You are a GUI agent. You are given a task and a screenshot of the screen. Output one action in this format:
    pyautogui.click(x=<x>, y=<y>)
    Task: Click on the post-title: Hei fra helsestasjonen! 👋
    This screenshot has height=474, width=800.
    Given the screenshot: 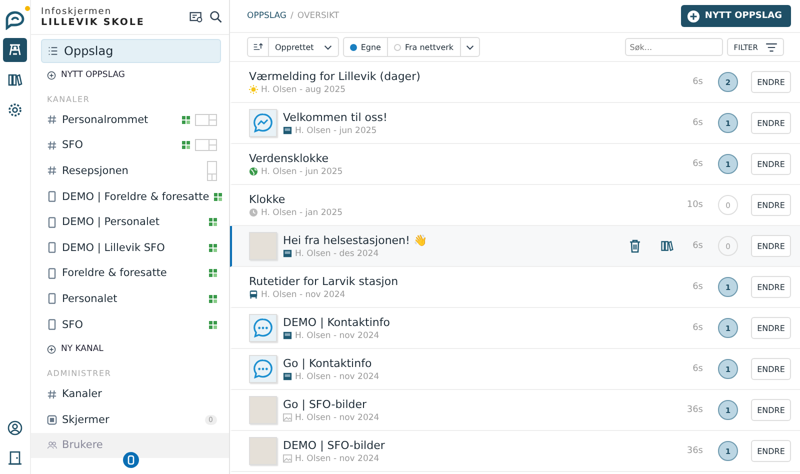 What is the action you would take?
    pyautogui.click(x=355, y=240)
    